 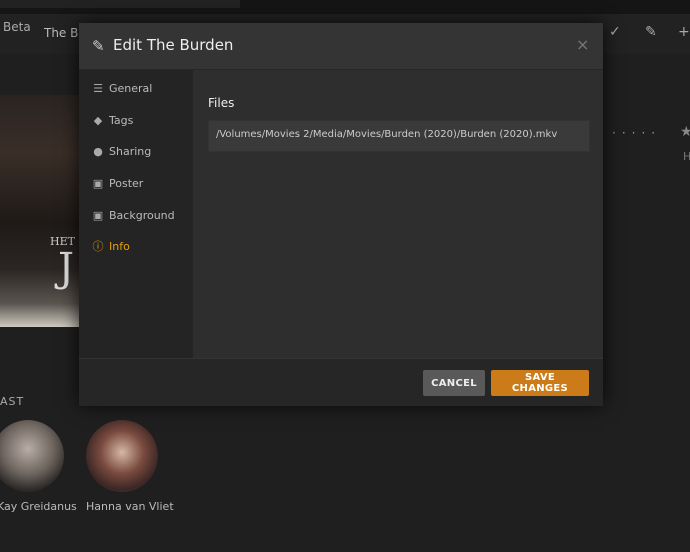 I want to click on dialog-header: ✎ Edit The Burden ×, so click(x=341, y=46).